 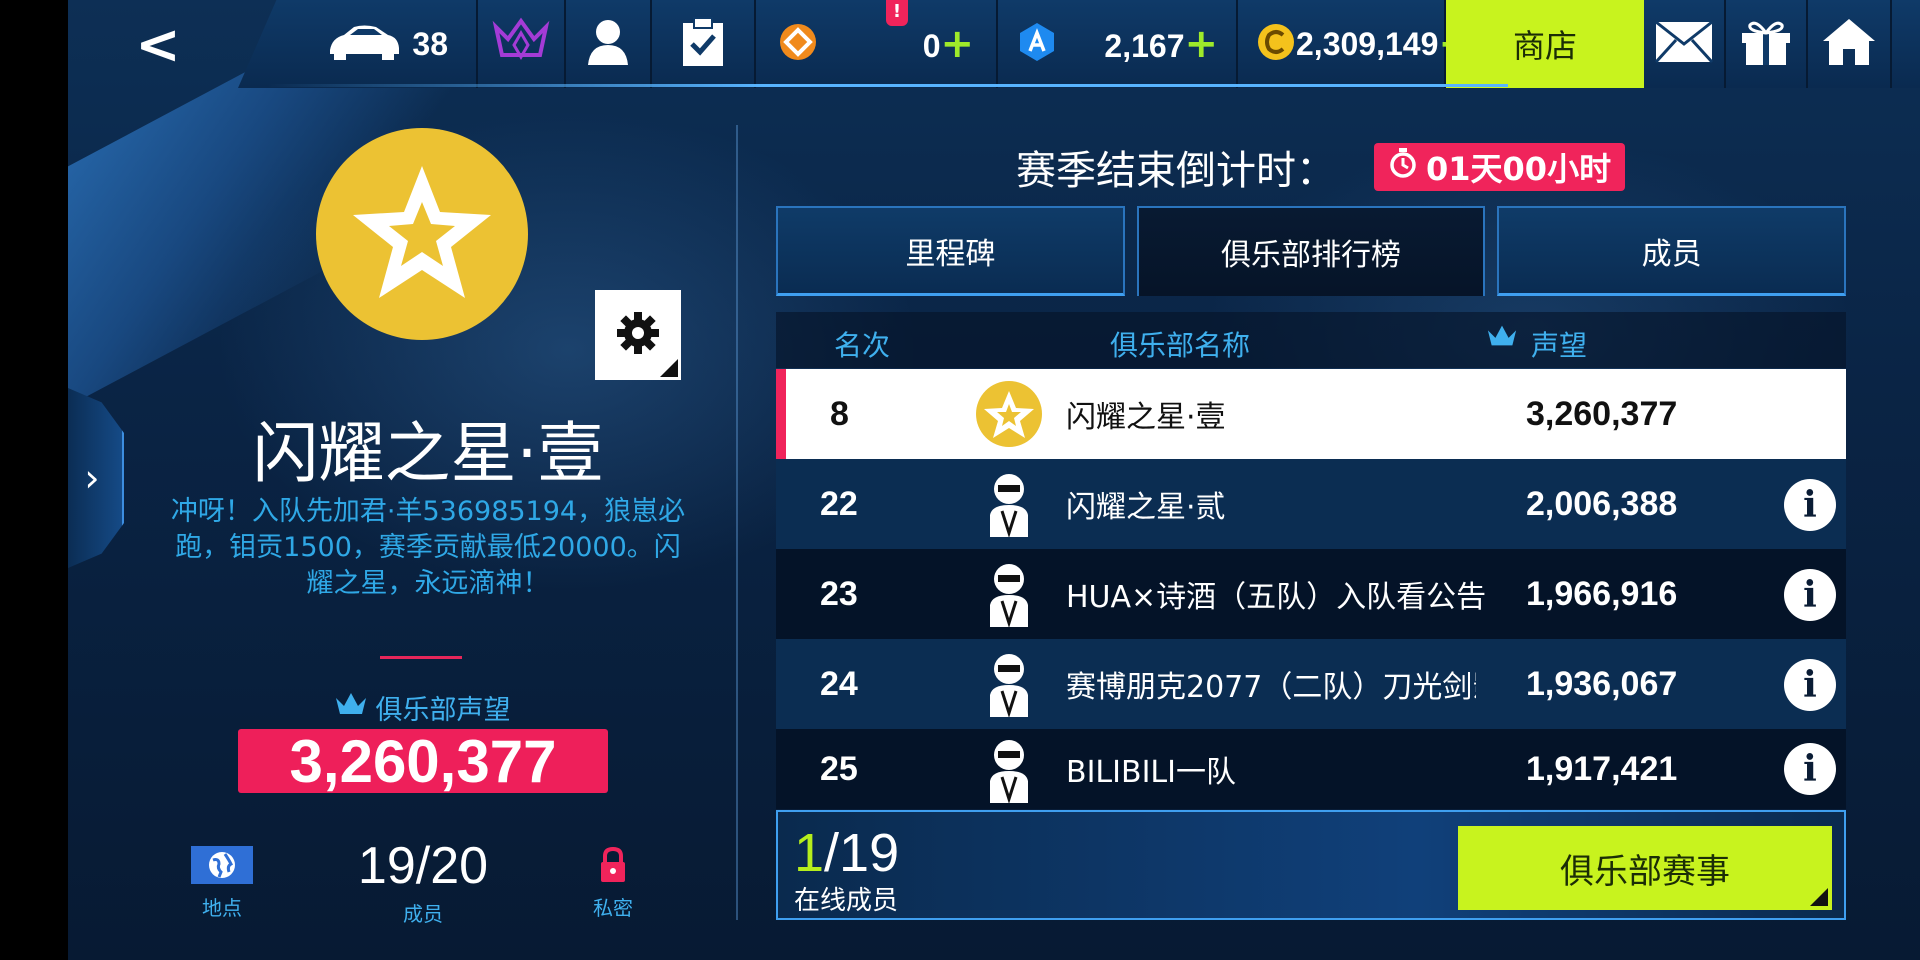 I want to click on club-events-button: 俱乐部赛事, so click(x=1645, y=868).